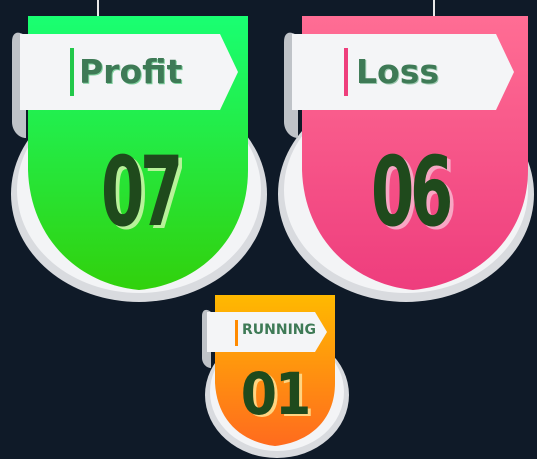 The width and height of the screenshot is (537, 459). I want to click on profit-label: Profit, so click(131, 71).